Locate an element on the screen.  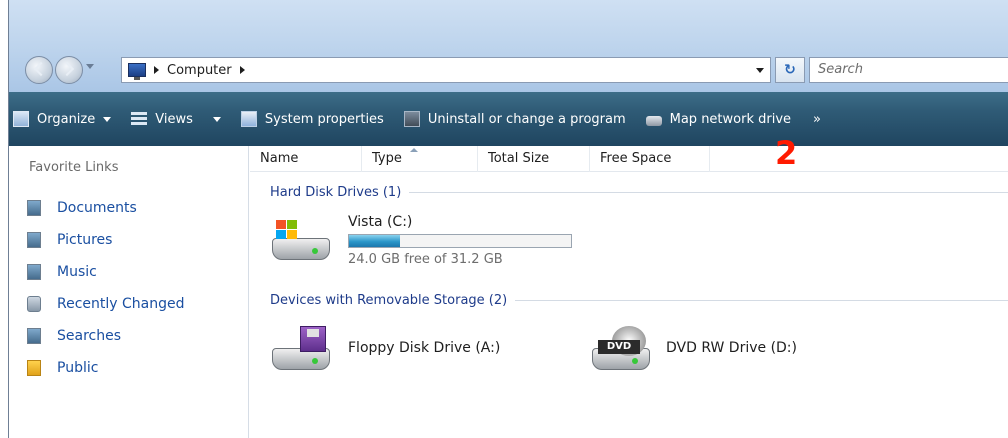
drive-name: Floppy Disk Drive (A:) is located at coordinates (424, 348).